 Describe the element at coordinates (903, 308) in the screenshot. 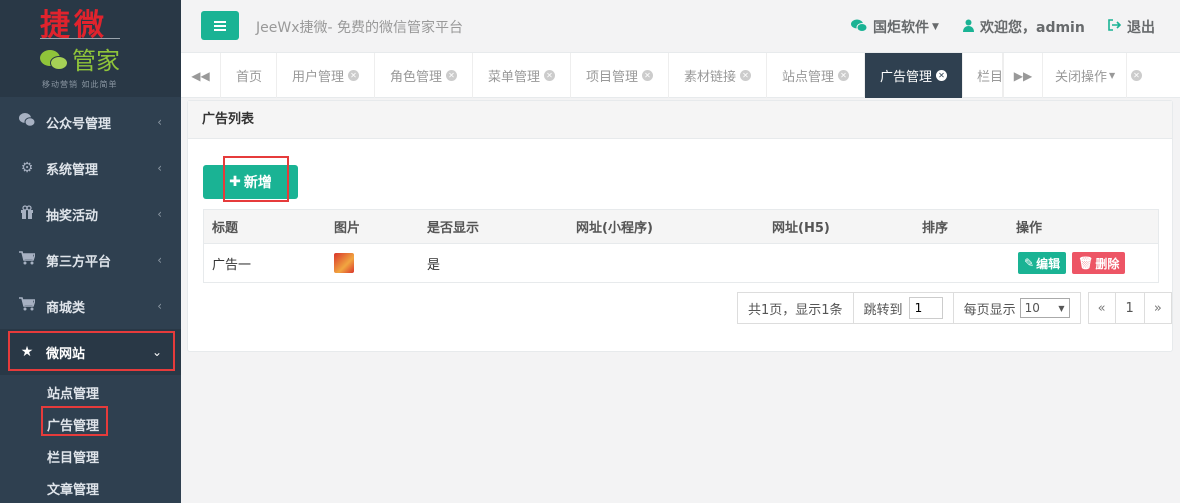

I see `pager-jump: 跳转到` at that location.